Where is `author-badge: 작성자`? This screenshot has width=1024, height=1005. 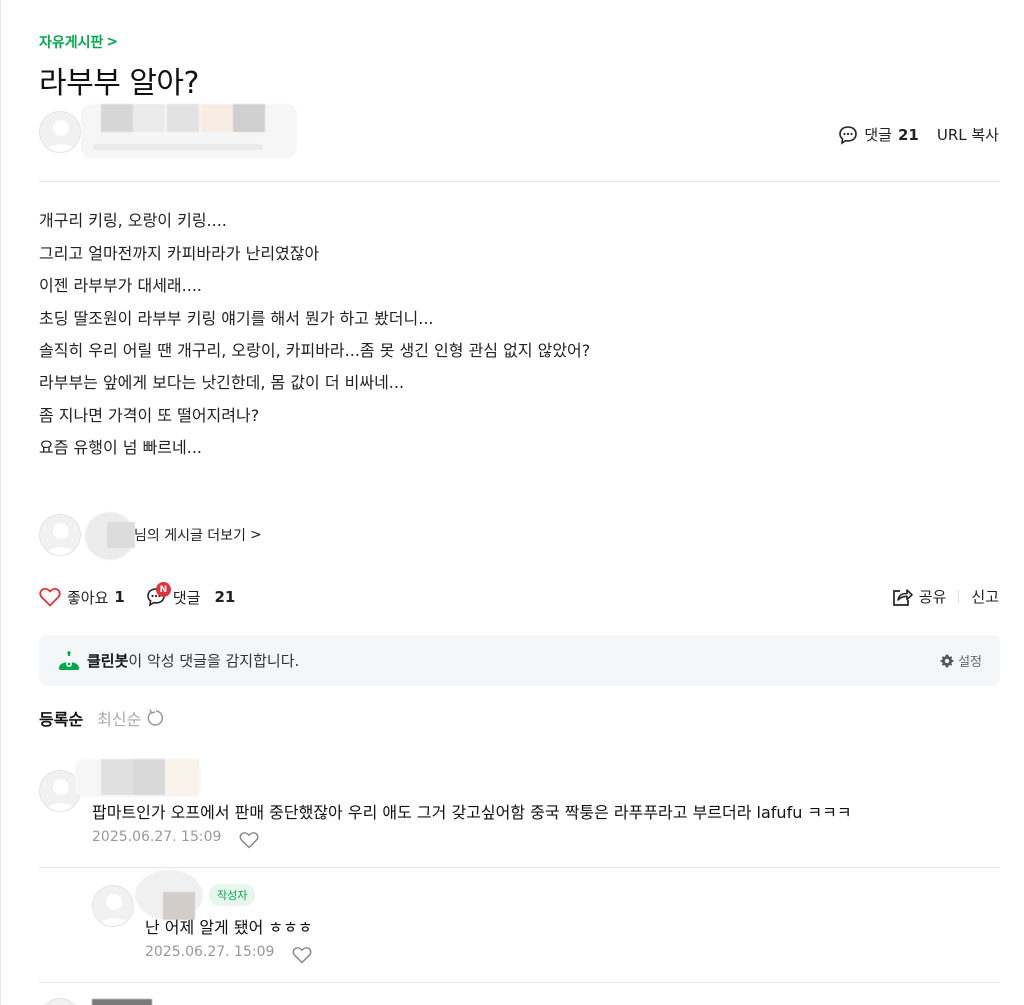 author-badge: 작성자 is located at coordinates (232, 895).